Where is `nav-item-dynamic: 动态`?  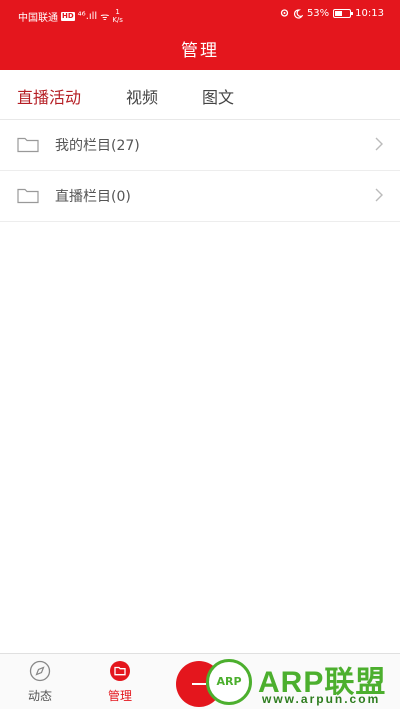 nav-item-dynamic: 动态 is located at coordinates (40, 682).